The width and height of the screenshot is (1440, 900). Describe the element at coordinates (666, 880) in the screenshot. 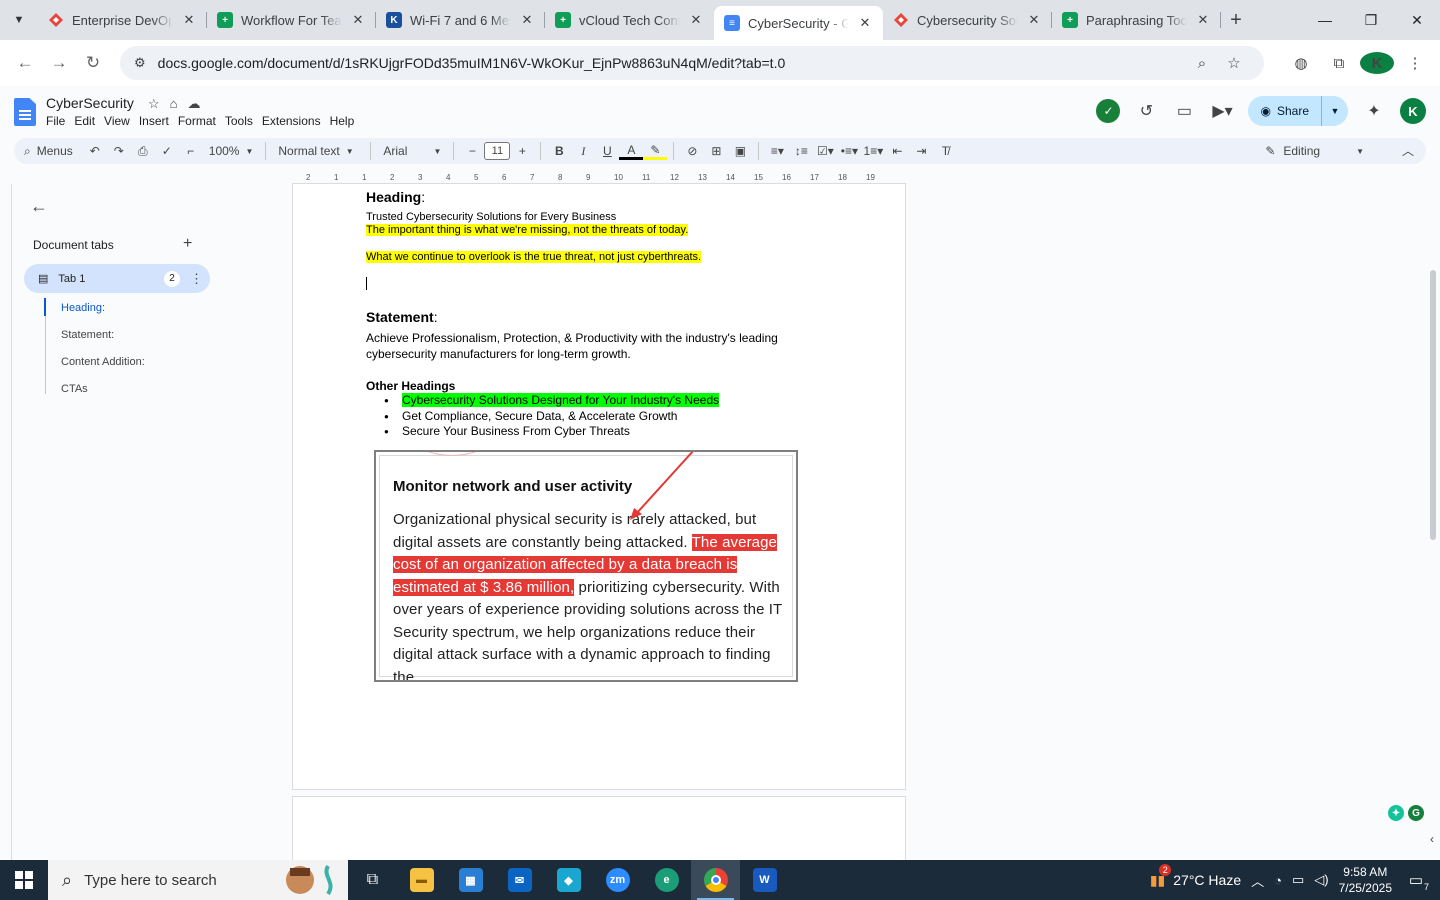

I see `edge-icon: e` at that location.